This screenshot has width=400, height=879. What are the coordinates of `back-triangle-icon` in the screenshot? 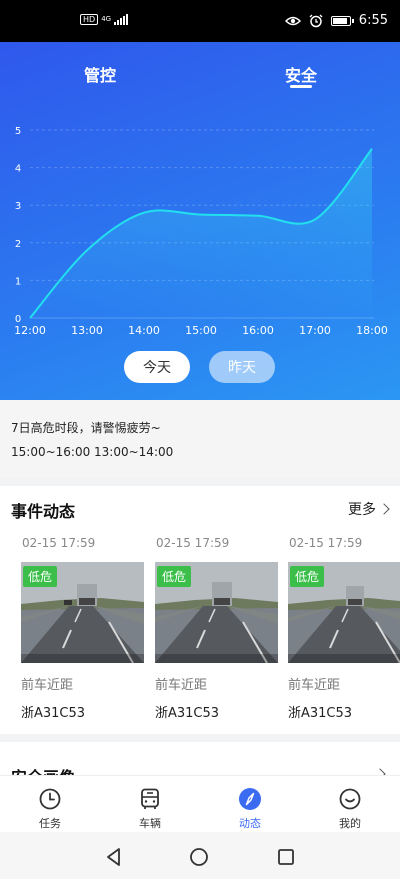 It's located at (114, 857).